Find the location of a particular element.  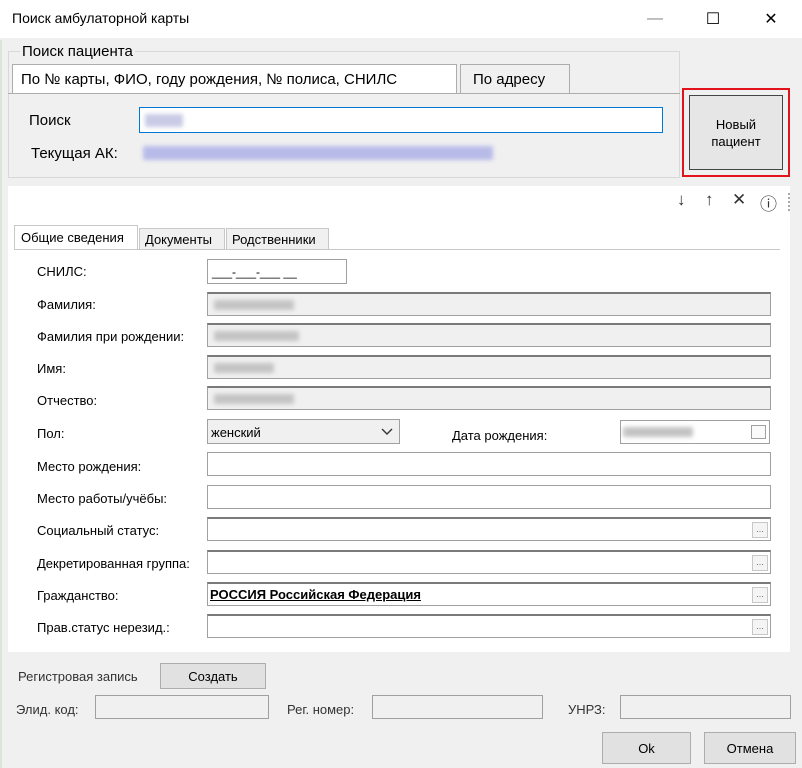

clear-icon: ✕ is located at coordinates (739, 200).